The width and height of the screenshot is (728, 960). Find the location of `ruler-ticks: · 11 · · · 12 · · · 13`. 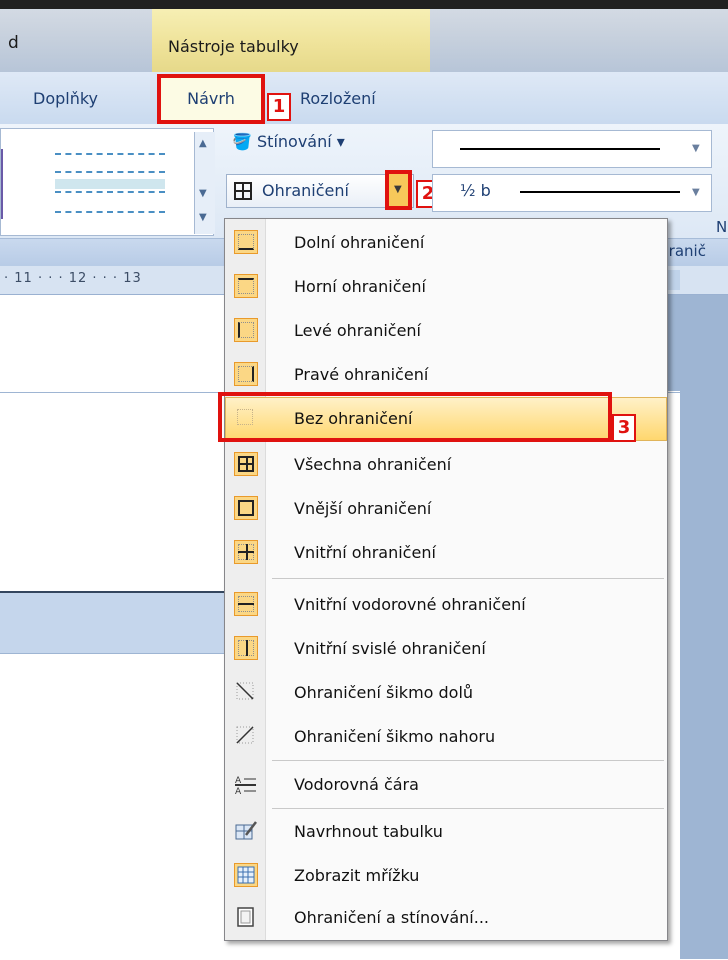

ruler-ticks: · 11 · · · 12 · · · 13 is located at coordinates (73, 278).